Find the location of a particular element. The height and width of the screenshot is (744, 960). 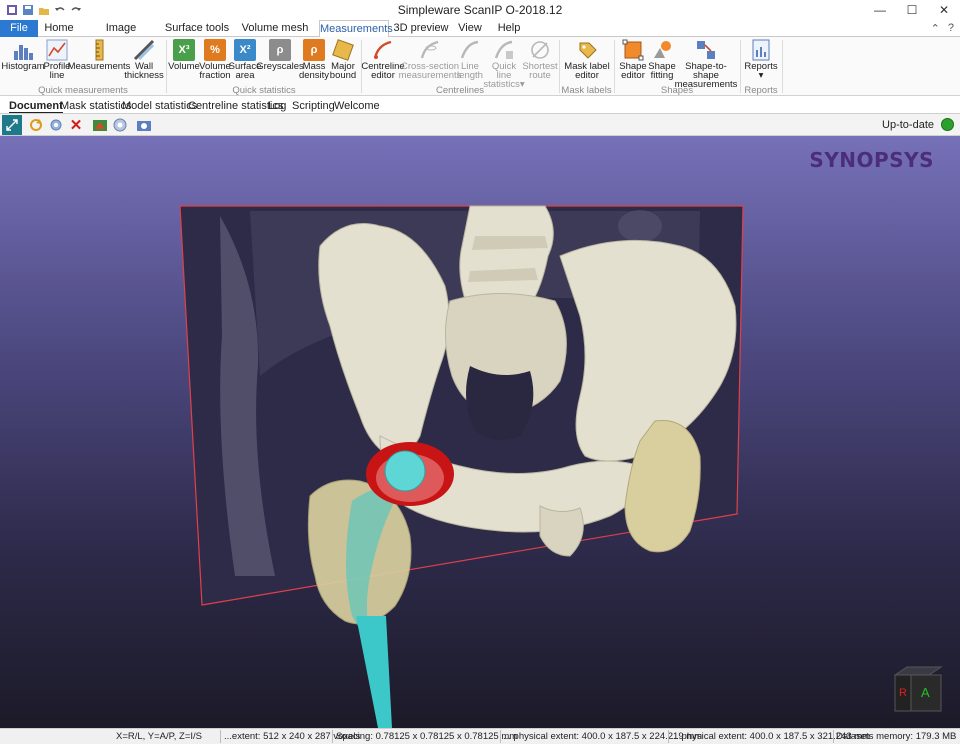

maximize-button: ☐ is located at coordinates (912, 10).